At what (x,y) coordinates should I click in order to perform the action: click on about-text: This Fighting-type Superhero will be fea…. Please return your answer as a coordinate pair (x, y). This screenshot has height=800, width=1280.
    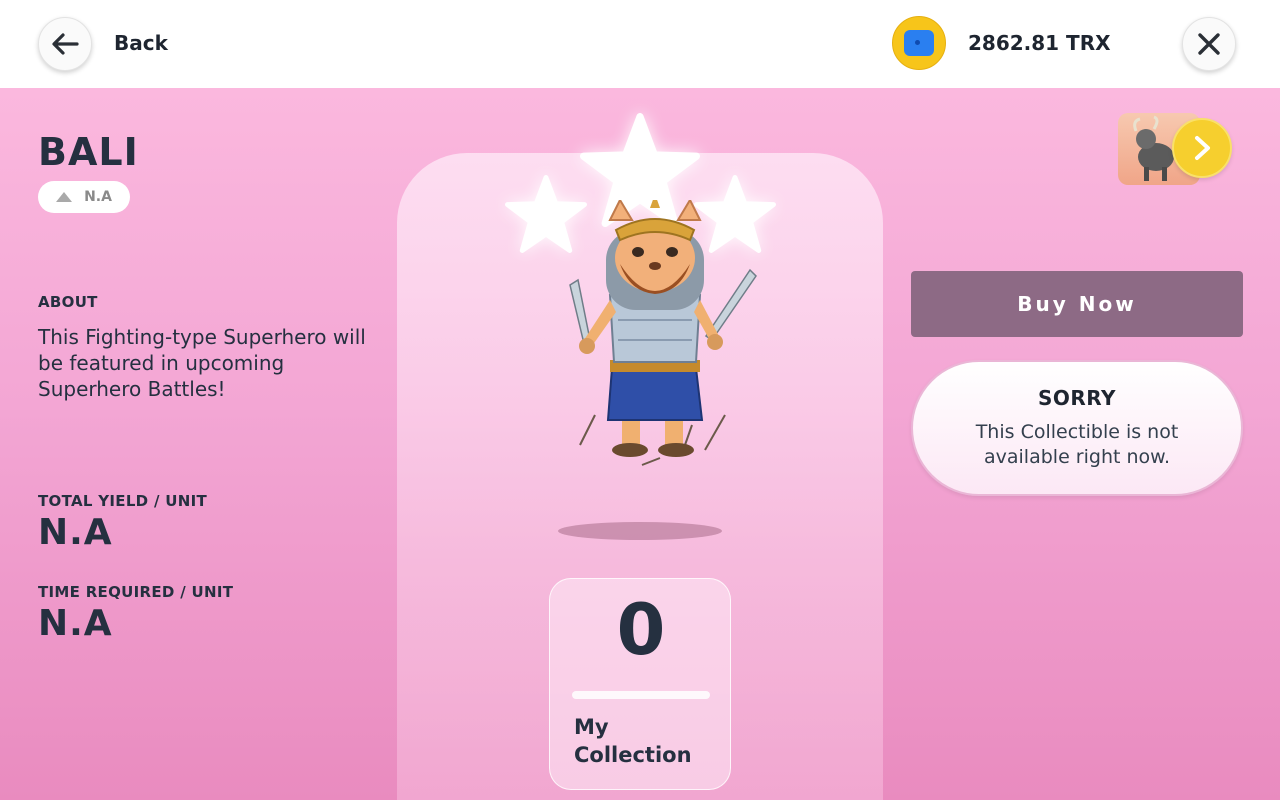
    Looking at the image, I should click on (202, 363).